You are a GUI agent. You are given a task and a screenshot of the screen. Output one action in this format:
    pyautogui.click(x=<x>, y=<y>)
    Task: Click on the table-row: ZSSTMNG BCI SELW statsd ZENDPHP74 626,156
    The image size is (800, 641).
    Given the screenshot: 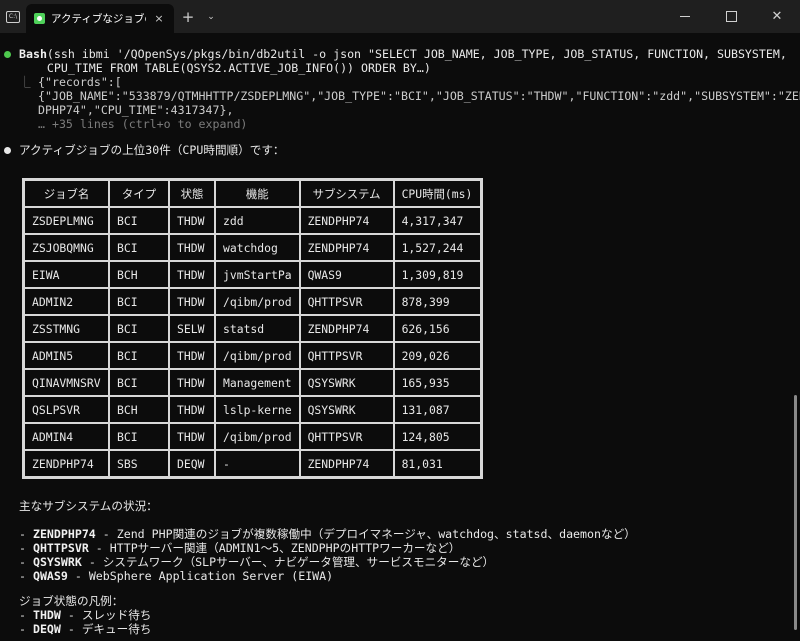 What is the action you would take?
    pyautogui.click(x=252, y=328)
    